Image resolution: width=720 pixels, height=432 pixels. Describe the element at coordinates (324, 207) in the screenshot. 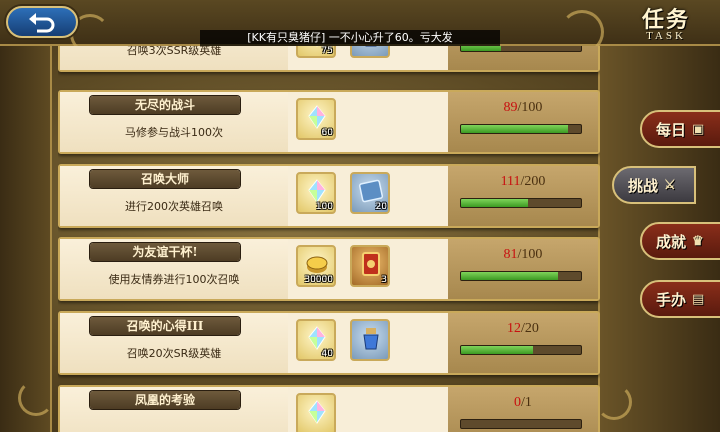

I see `reward-count: 100` at that location.